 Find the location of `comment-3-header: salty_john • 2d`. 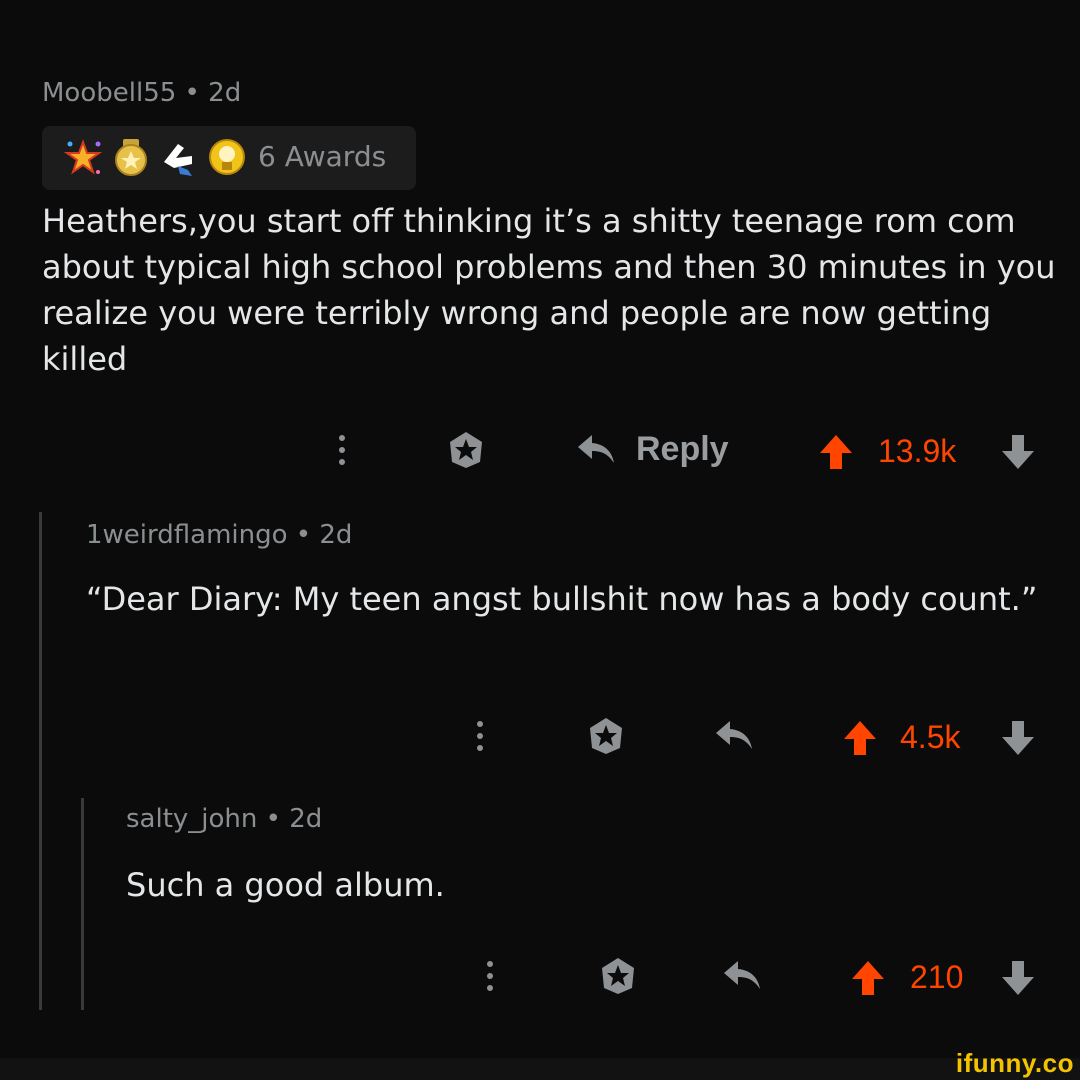

comment-3-header: salty_john • 2d is located at coordinates (224, 819).